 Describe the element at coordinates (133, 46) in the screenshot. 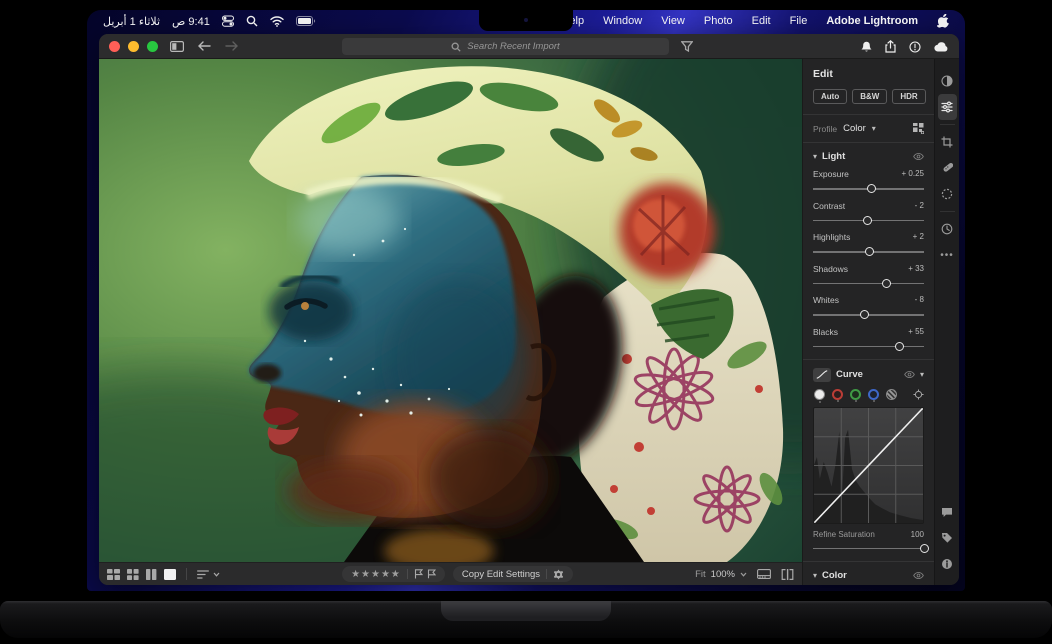

I see `minimize-window-button` at that location.